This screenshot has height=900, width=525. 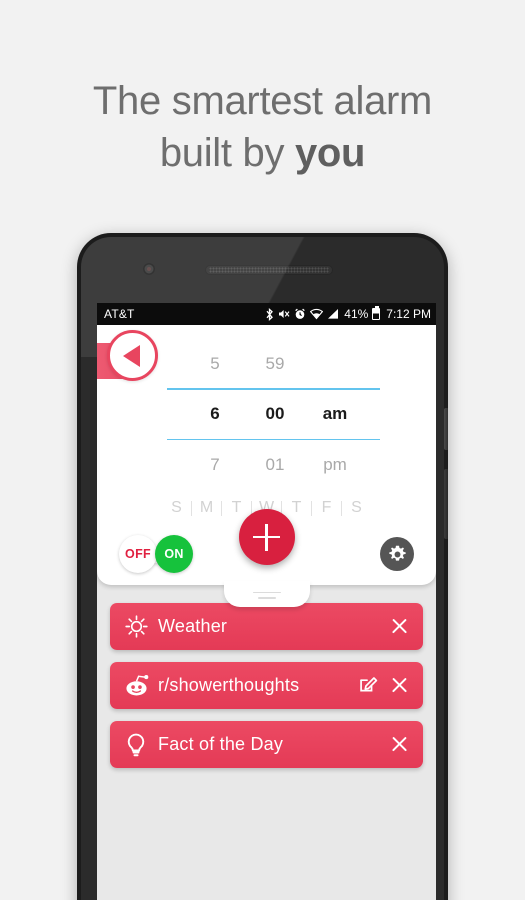 I want to click on headline-emphasis: you, so click(x=330, y=153).